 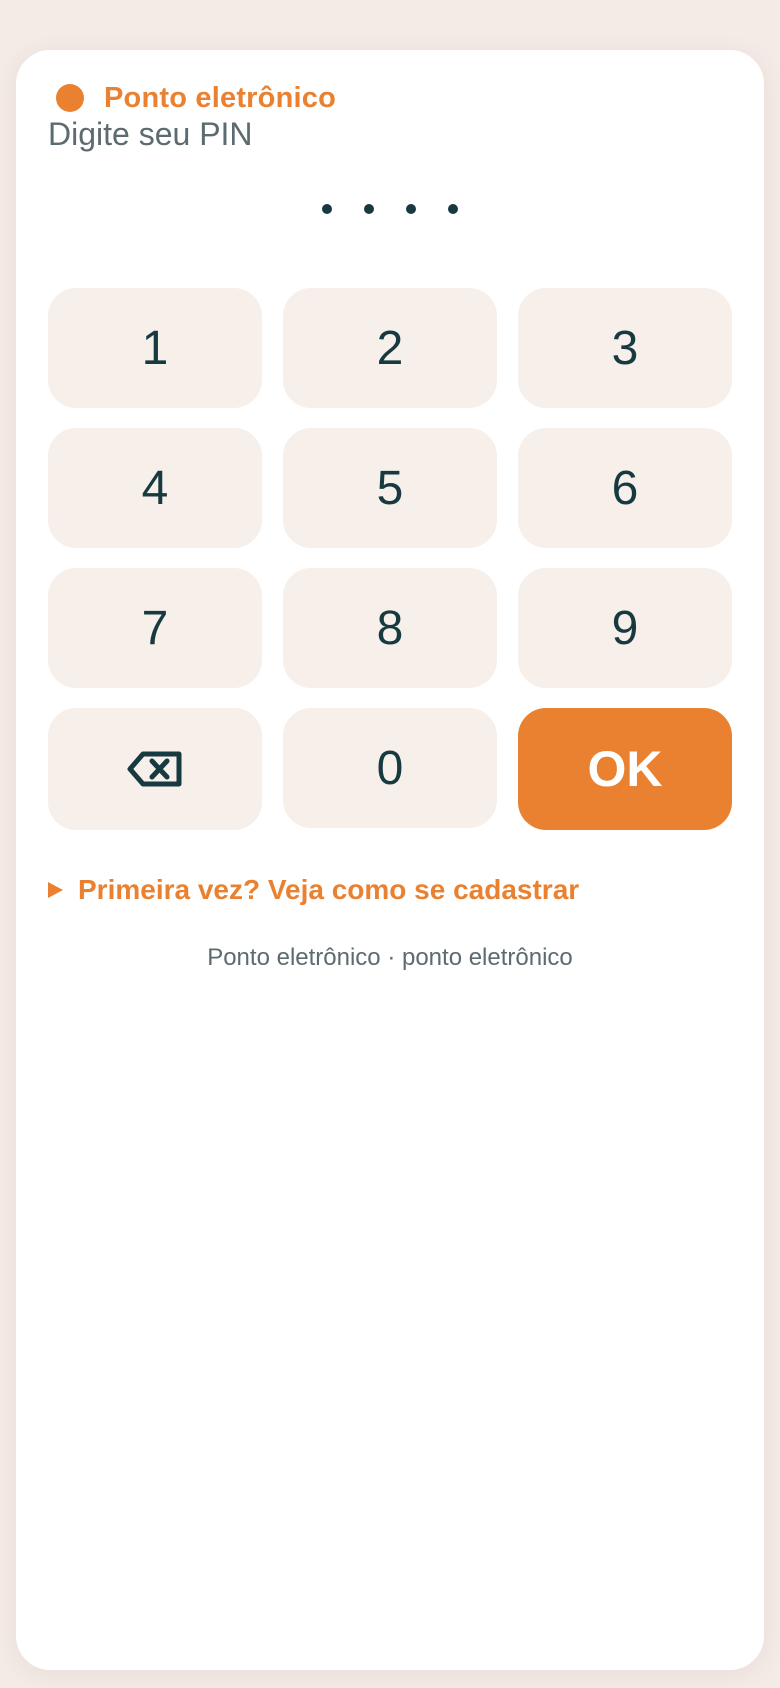 What do you see at coordinates (625, 769) in the screenshot?
I see `ok-button: OK` at bounding box center [625, 769].